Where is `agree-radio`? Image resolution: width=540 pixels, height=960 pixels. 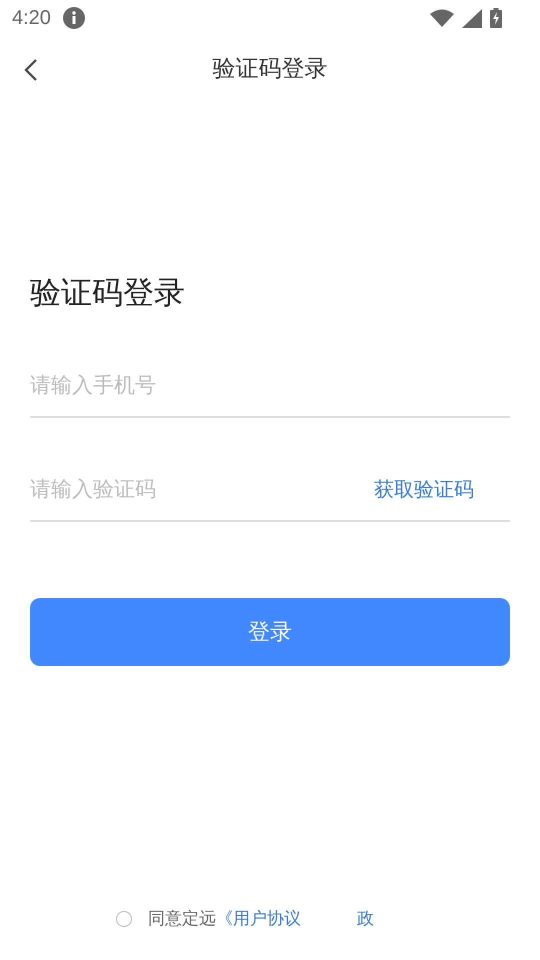 agree-radio is located at coordinates (124, 918).